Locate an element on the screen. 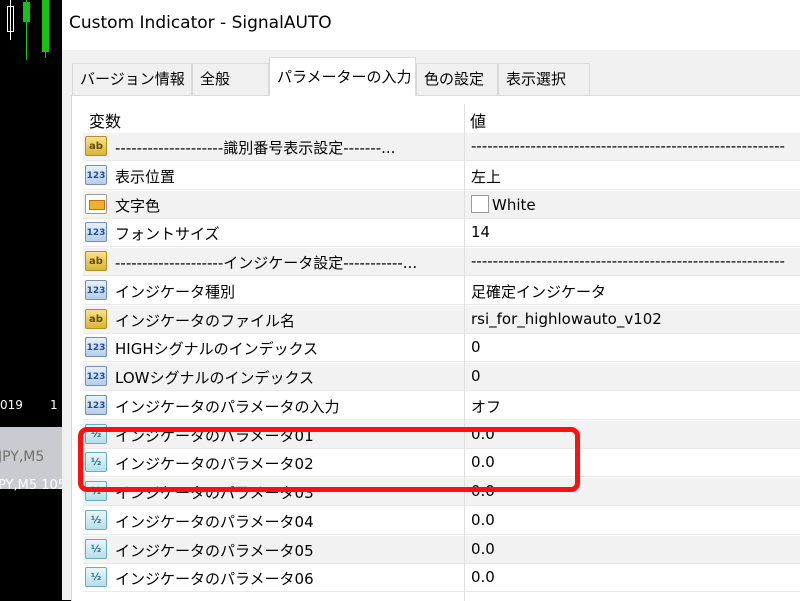 The height and width of the screenshot is (601, 800). table-row: 123 HIGHシグナルのインデックス 0 is located at coordinates (441, 348).